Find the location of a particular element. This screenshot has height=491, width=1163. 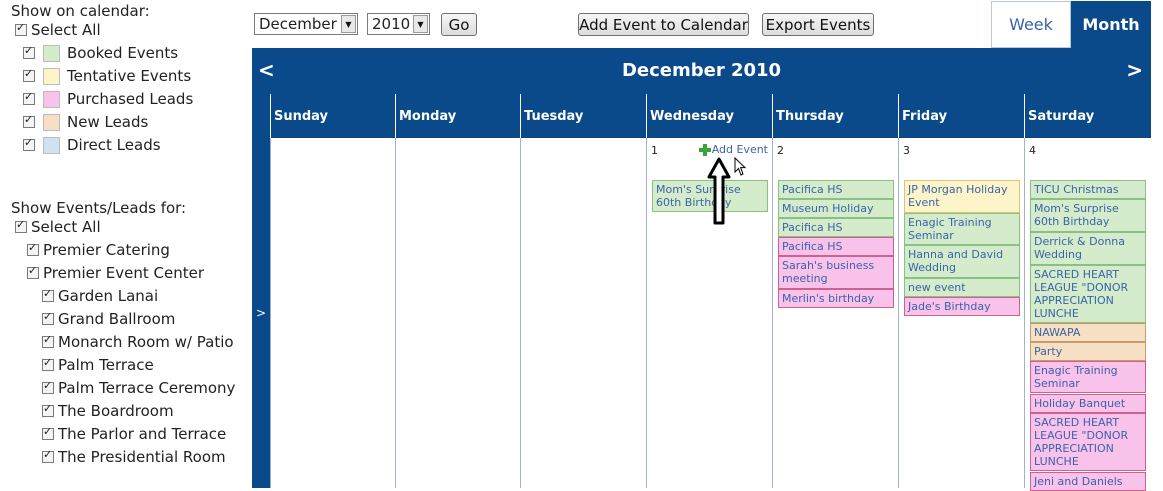

calendar-event: Jade's Birthday is located at coordinates (962, 306).